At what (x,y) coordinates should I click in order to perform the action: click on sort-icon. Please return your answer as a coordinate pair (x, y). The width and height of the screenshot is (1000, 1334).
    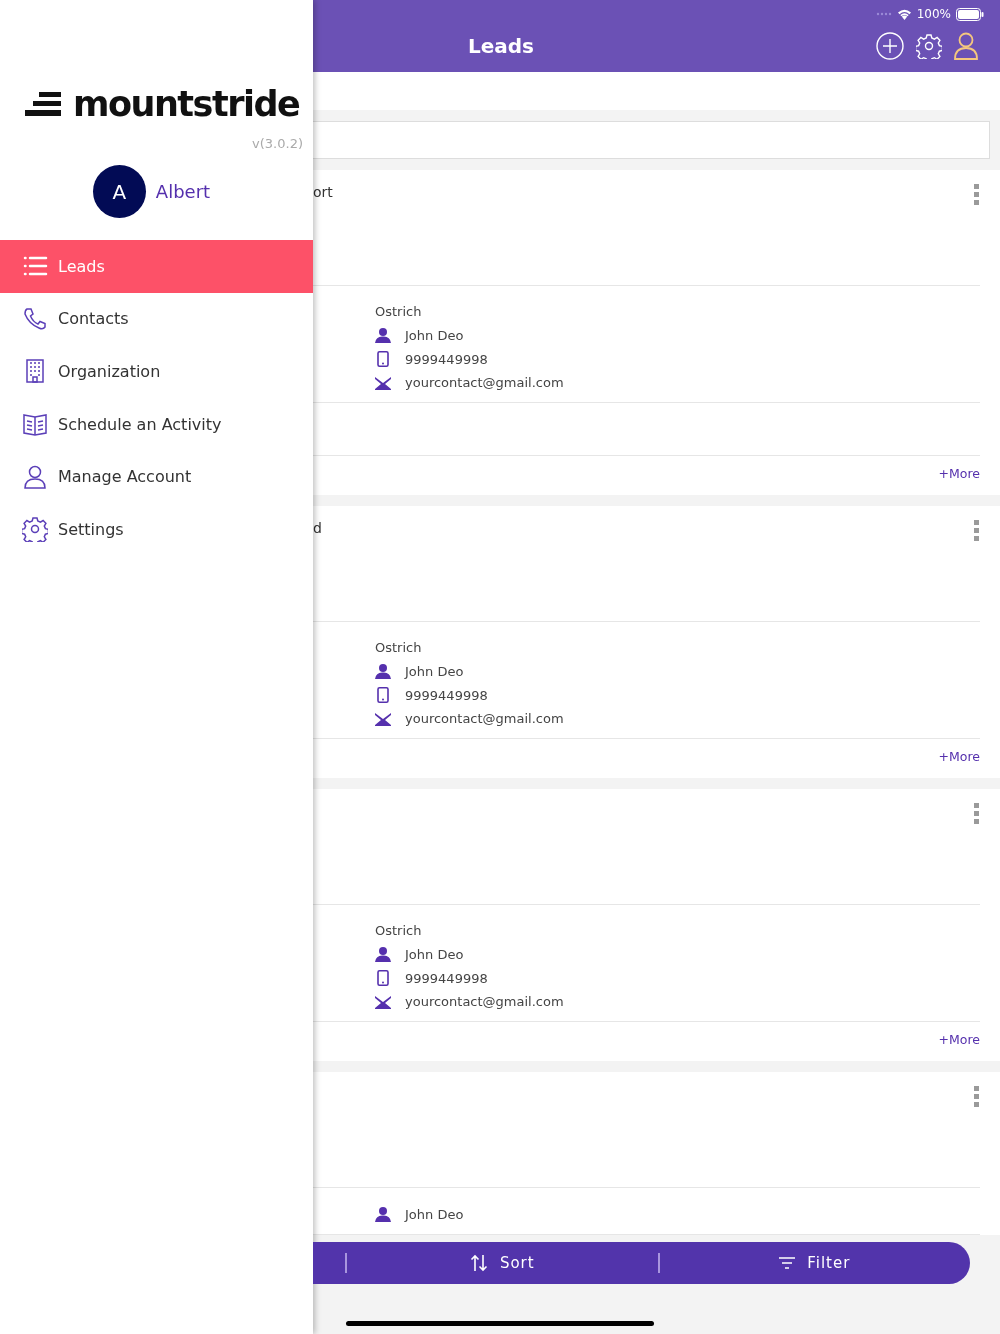
    Looking at the image, I should click on (478, 1263).